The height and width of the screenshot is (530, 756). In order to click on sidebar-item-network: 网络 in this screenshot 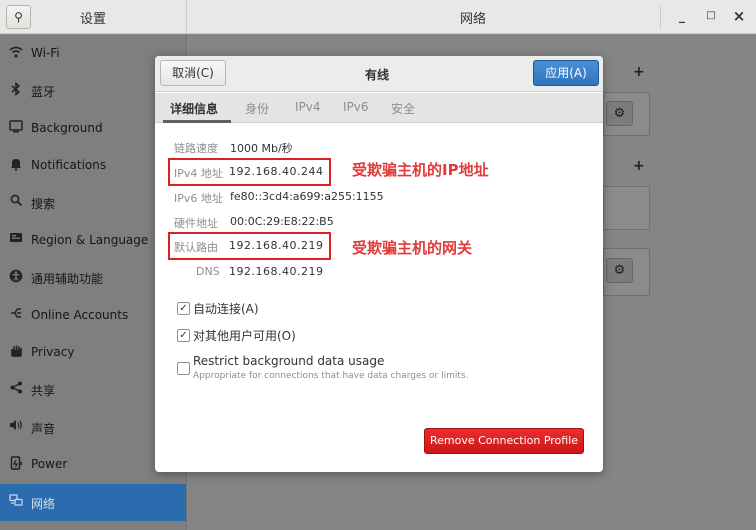, I will do `click(93, 502)`.